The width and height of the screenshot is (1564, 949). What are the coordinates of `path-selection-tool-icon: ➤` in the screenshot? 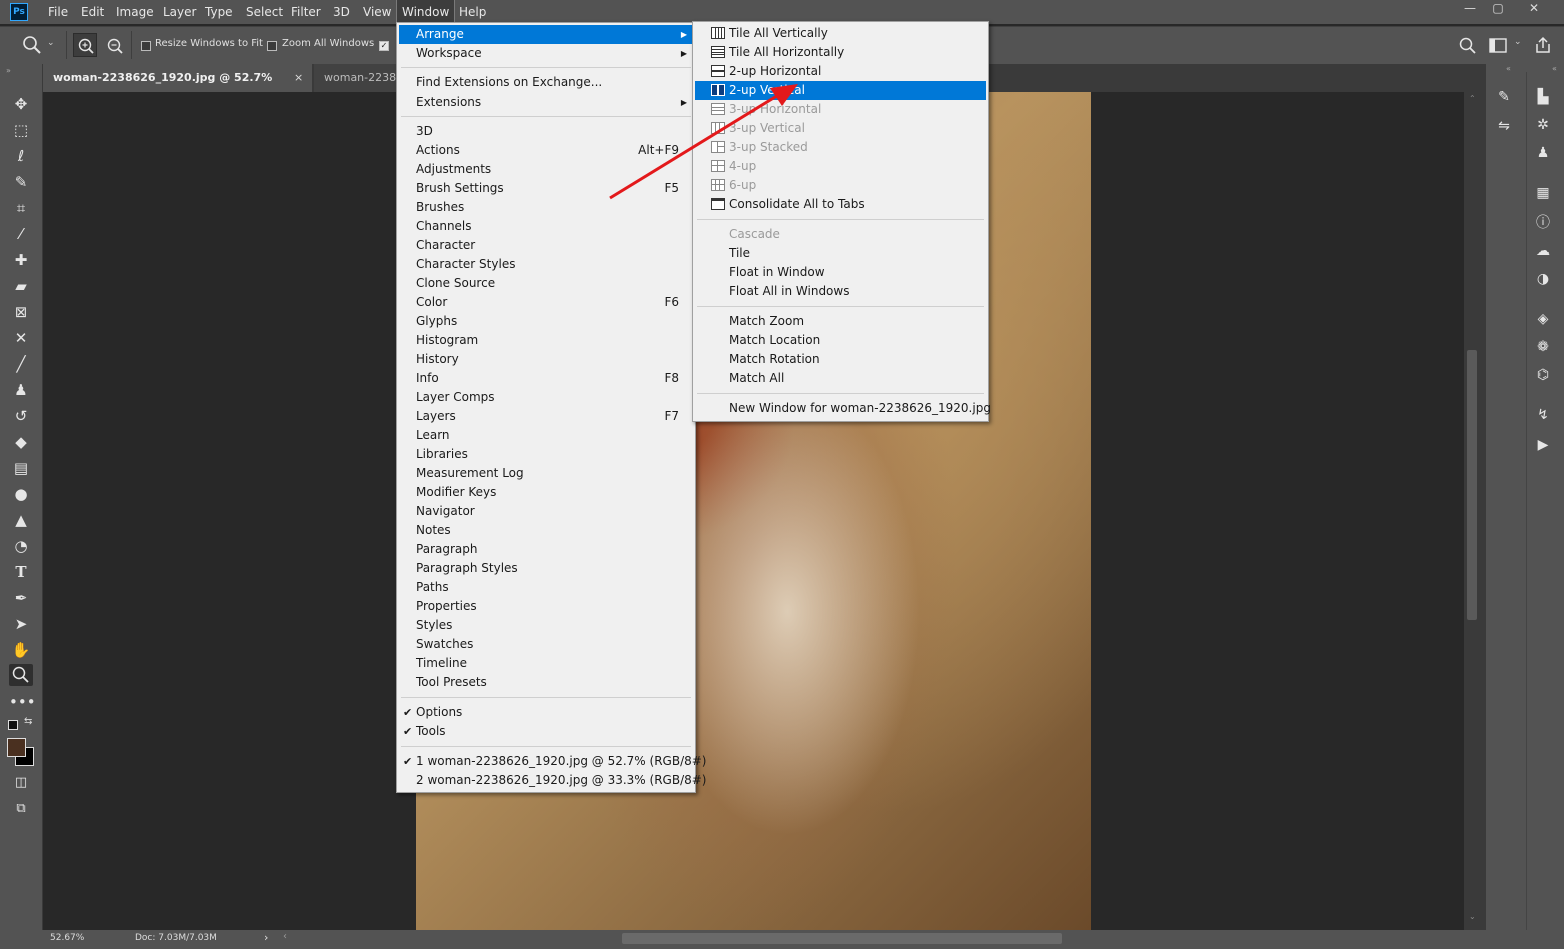 It's located at (21, 624).